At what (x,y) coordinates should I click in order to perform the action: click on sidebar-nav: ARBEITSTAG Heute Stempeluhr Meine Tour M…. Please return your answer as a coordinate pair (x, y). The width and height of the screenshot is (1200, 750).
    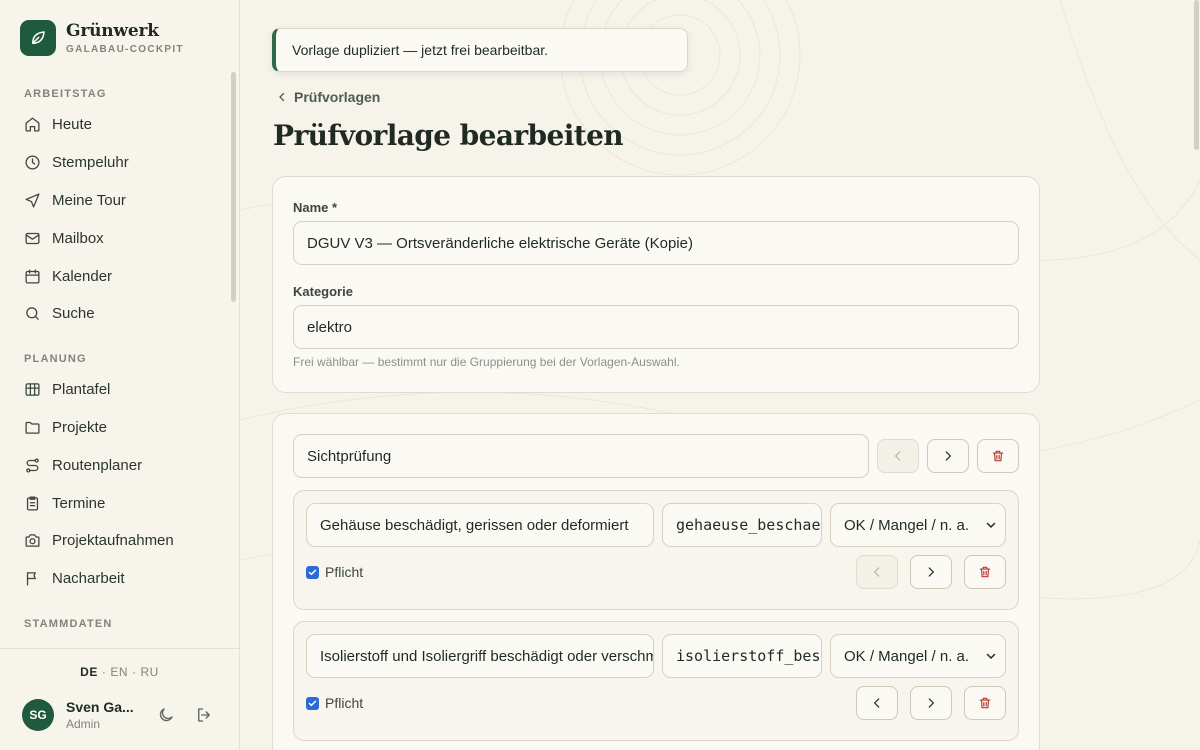
    Looking at the image, I should click on (114, 365).